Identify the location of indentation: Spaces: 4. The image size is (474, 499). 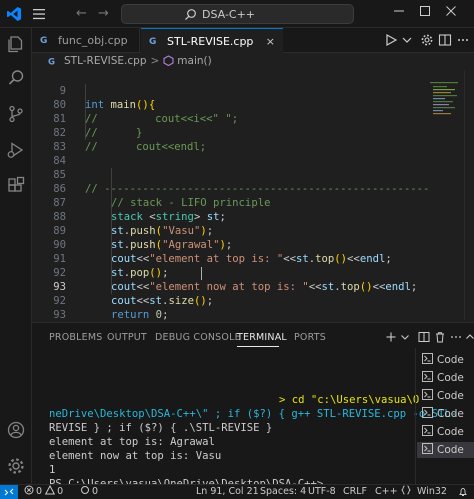
(283, 492).